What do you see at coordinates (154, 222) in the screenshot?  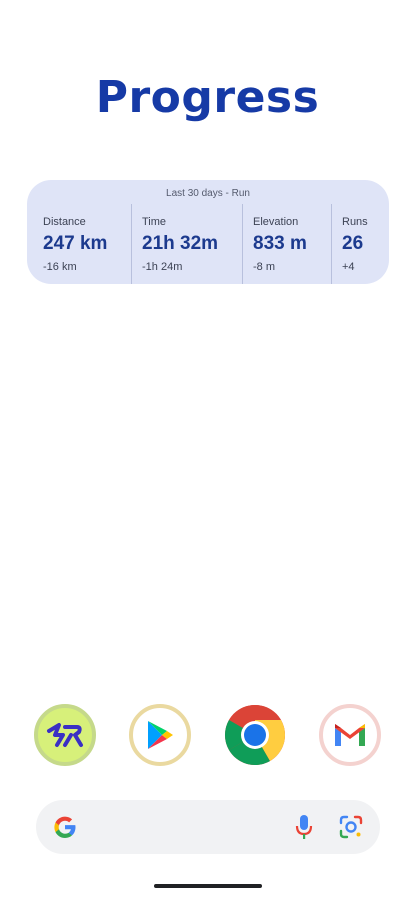 I see `stat-label: Time` at bounding box center [154, 222].